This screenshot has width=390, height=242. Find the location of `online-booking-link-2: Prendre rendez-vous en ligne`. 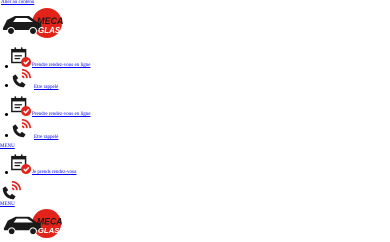

online-booking-link-2: Prendre rendez-vous en ligne is located at coordinates (50, 106).